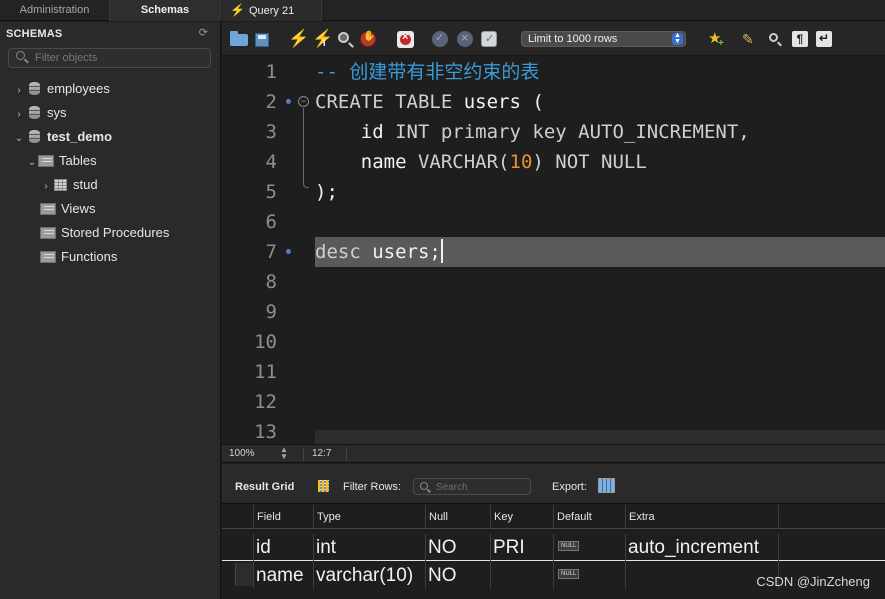  Describe the element at coordinates (481, 487) in the screenshot. I see `filter-rows-input` at that location.